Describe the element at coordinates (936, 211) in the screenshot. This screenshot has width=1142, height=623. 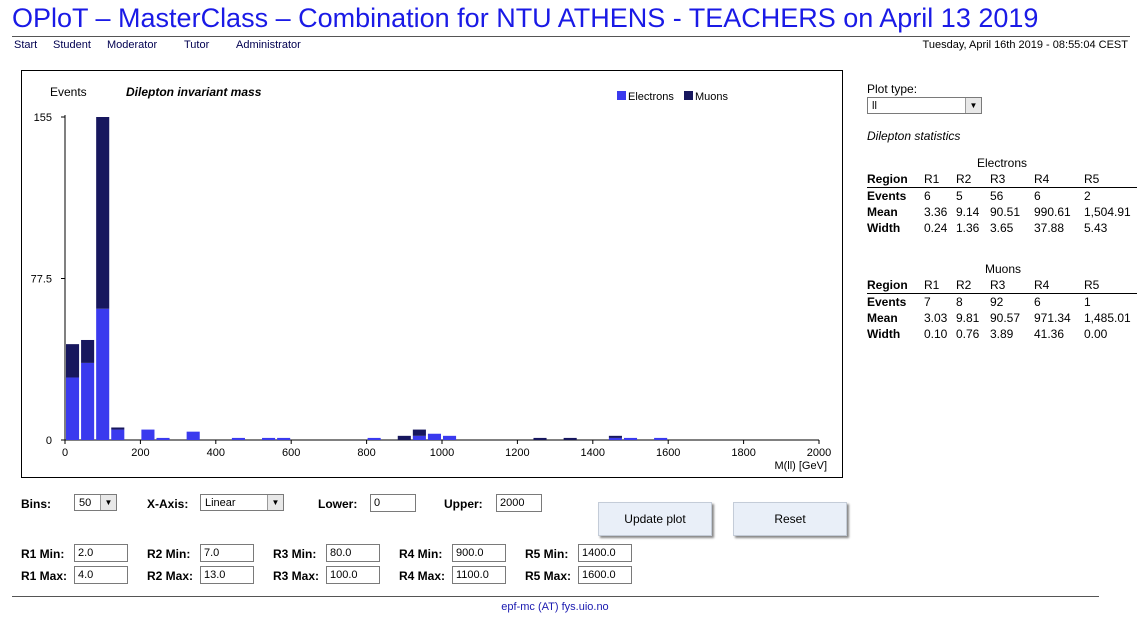
I see `table-cell: 3.36` at that location.